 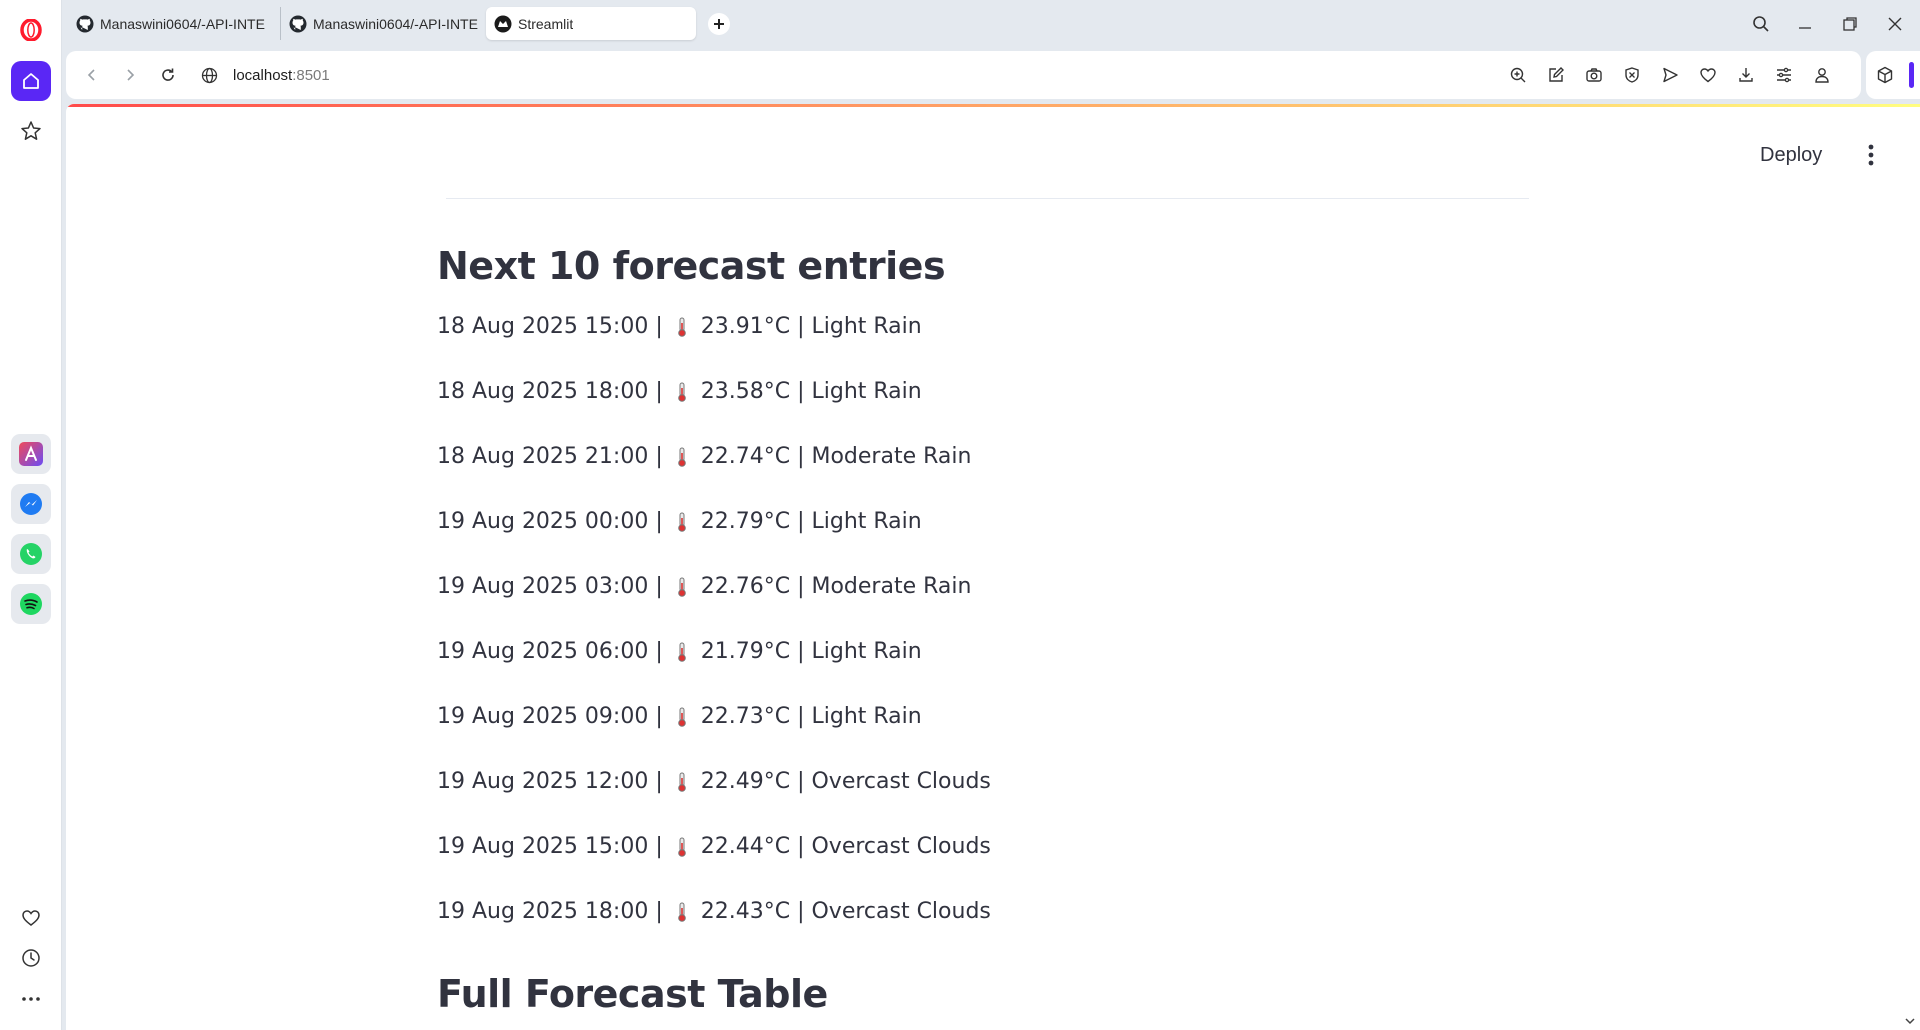 I want to click on spotify-icon, so click(x=31, y=604).